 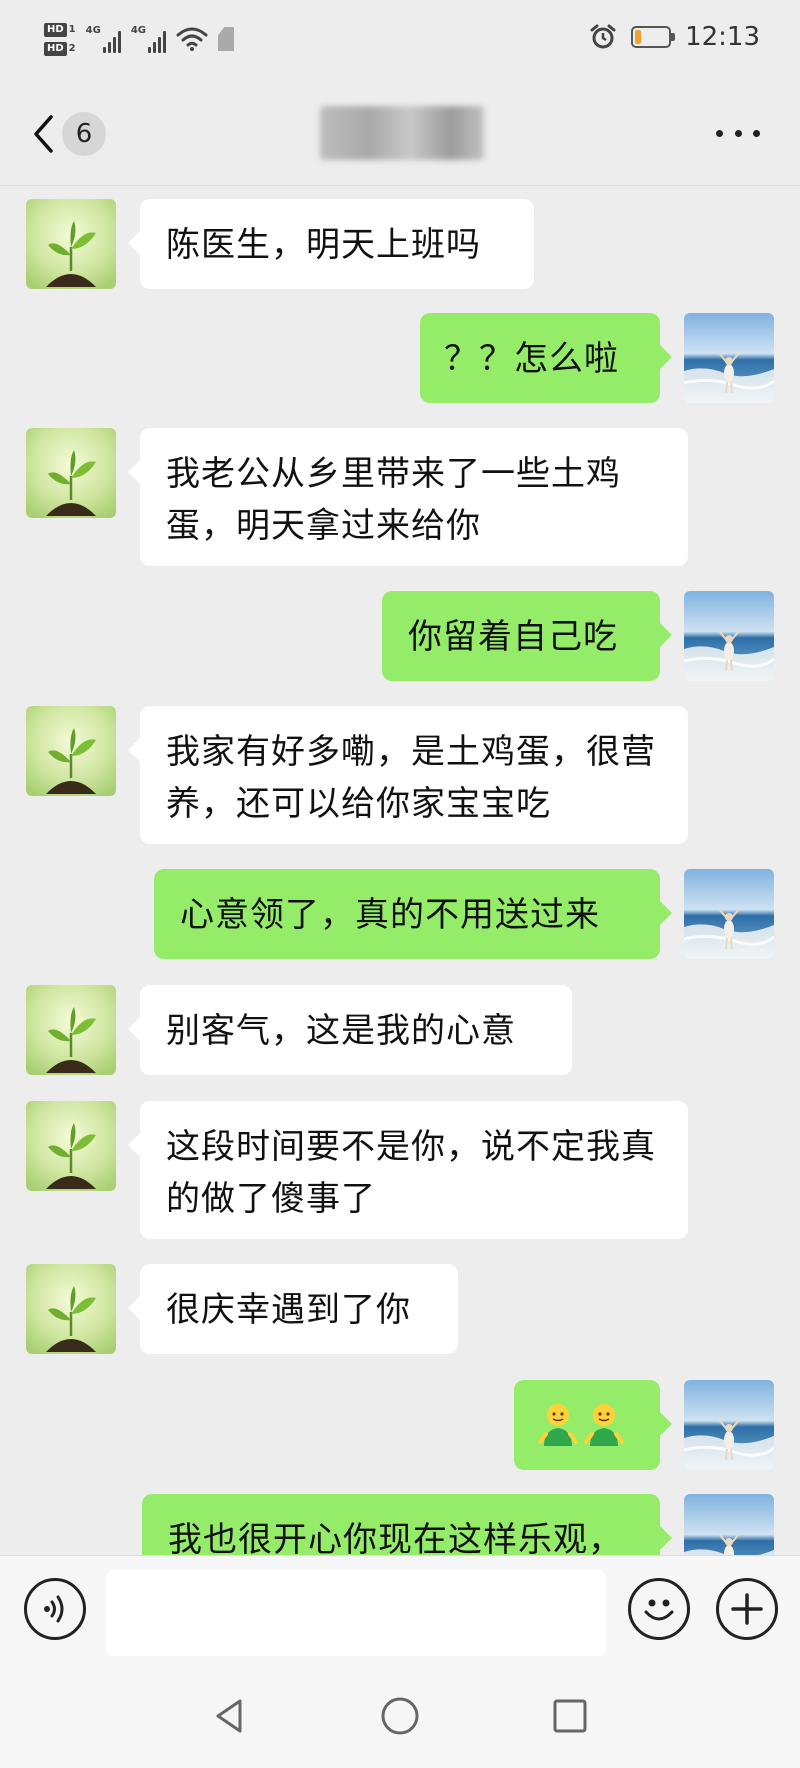 I want to click on message-text: 你留着自己吃, so click(x=513, y=637).